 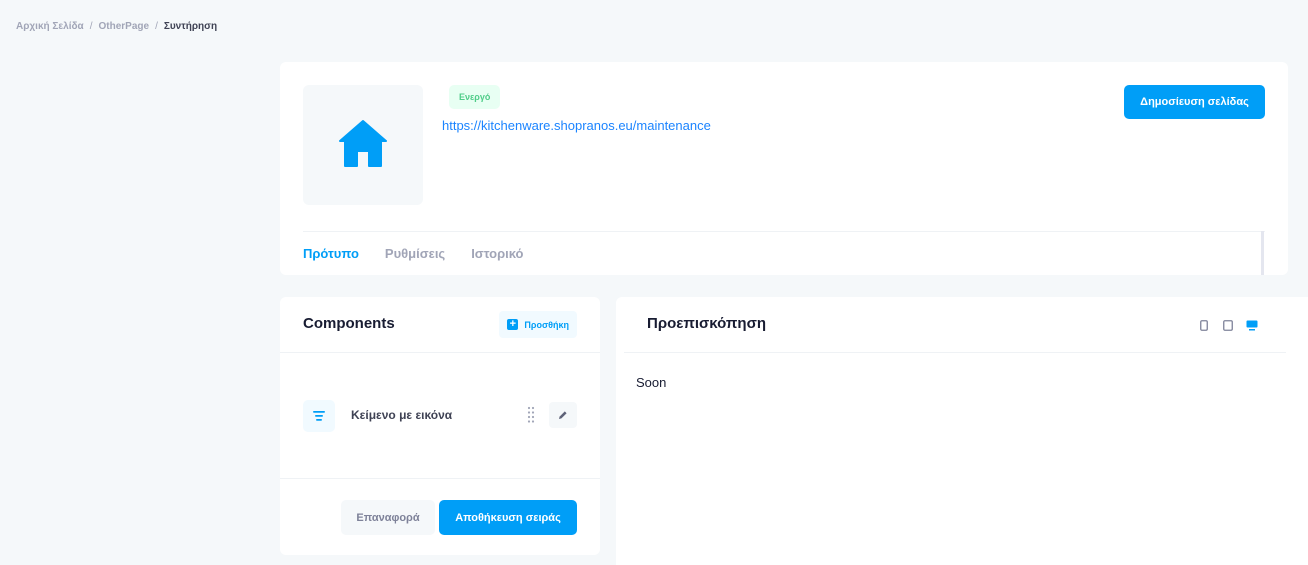 I want to click on add-component-button: + Προσθήκη, so click(x=538, y=324).